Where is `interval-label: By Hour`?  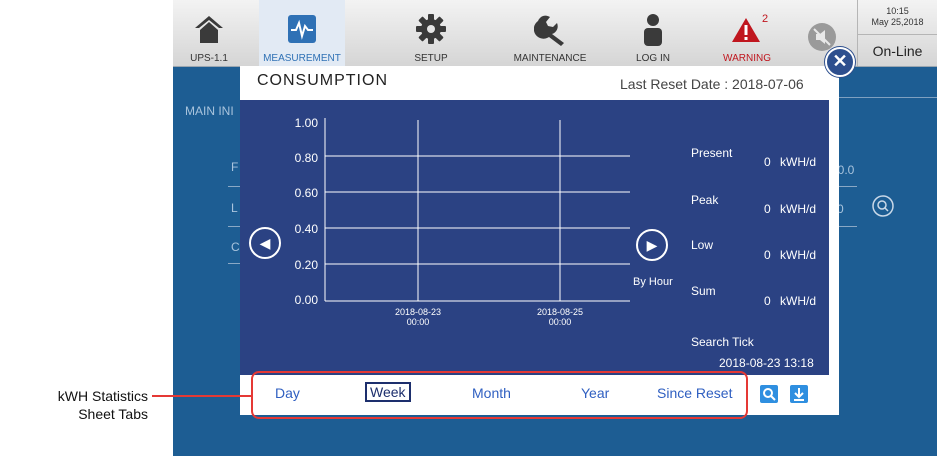 interval-label: By Hour is located at coordinates (653, 282).